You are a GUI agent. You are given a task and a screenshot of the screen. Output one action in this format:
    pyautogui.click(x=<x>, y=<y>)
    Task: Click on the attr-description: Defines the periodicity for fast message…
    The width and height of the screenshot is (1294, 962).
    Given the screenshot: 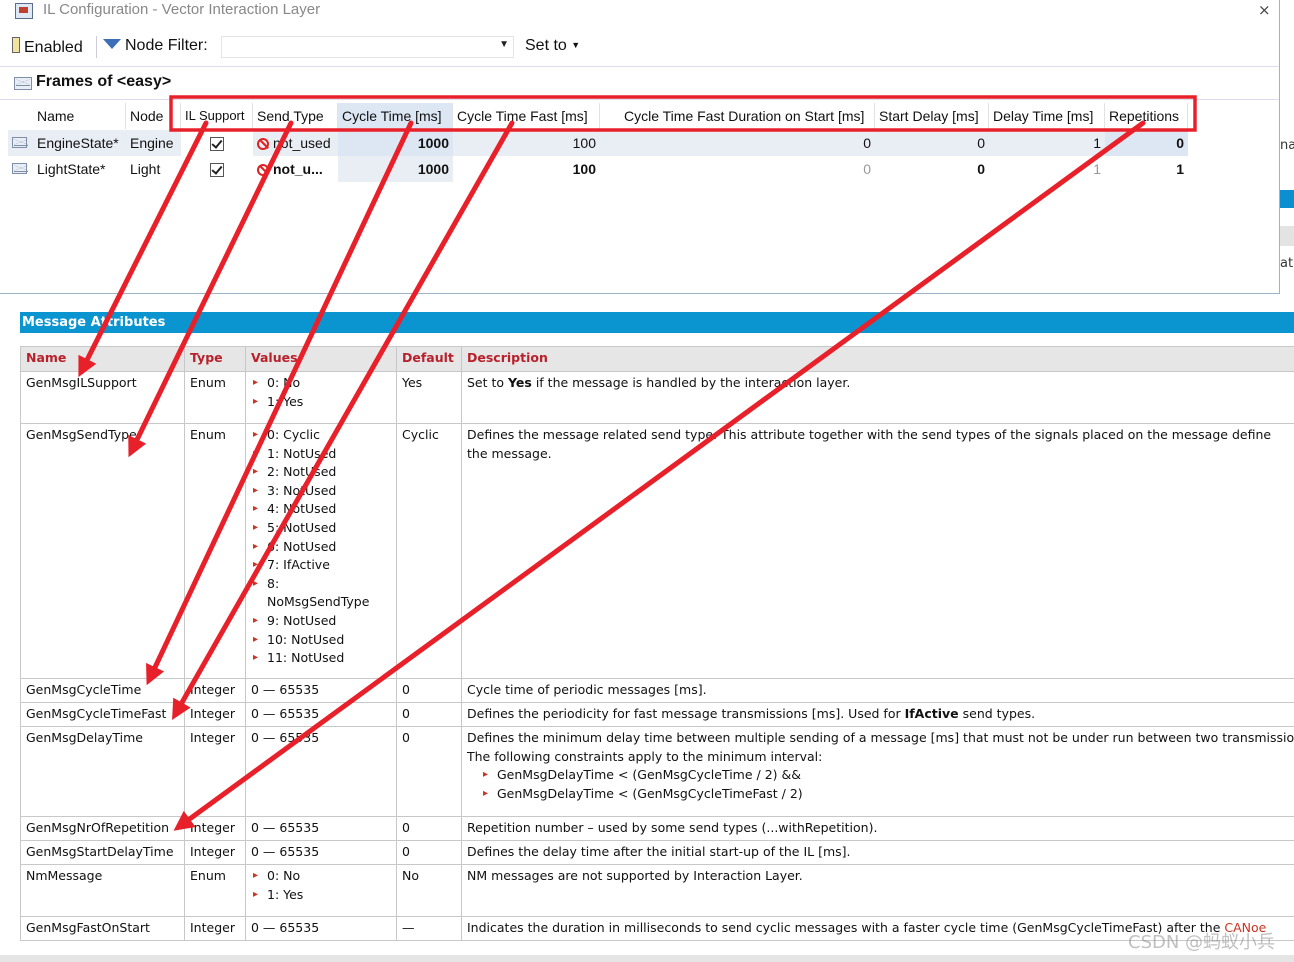 What is the action you would take?
    pyautogui.click(x=877, y=714)
    